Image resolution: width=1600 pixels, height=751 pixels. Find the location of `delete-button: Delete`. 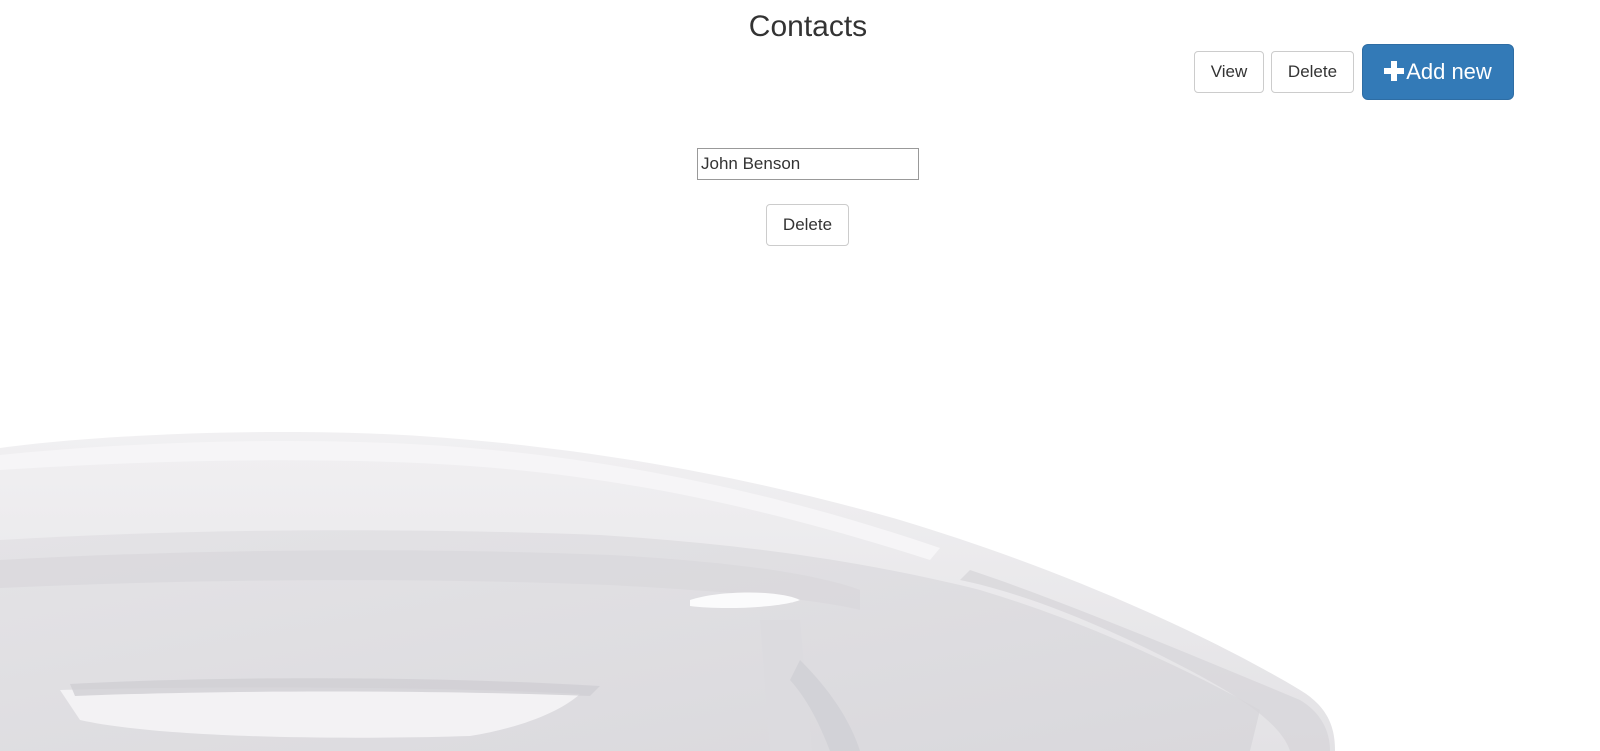

delete-button: Delete is located at coordinates (1312, 72).